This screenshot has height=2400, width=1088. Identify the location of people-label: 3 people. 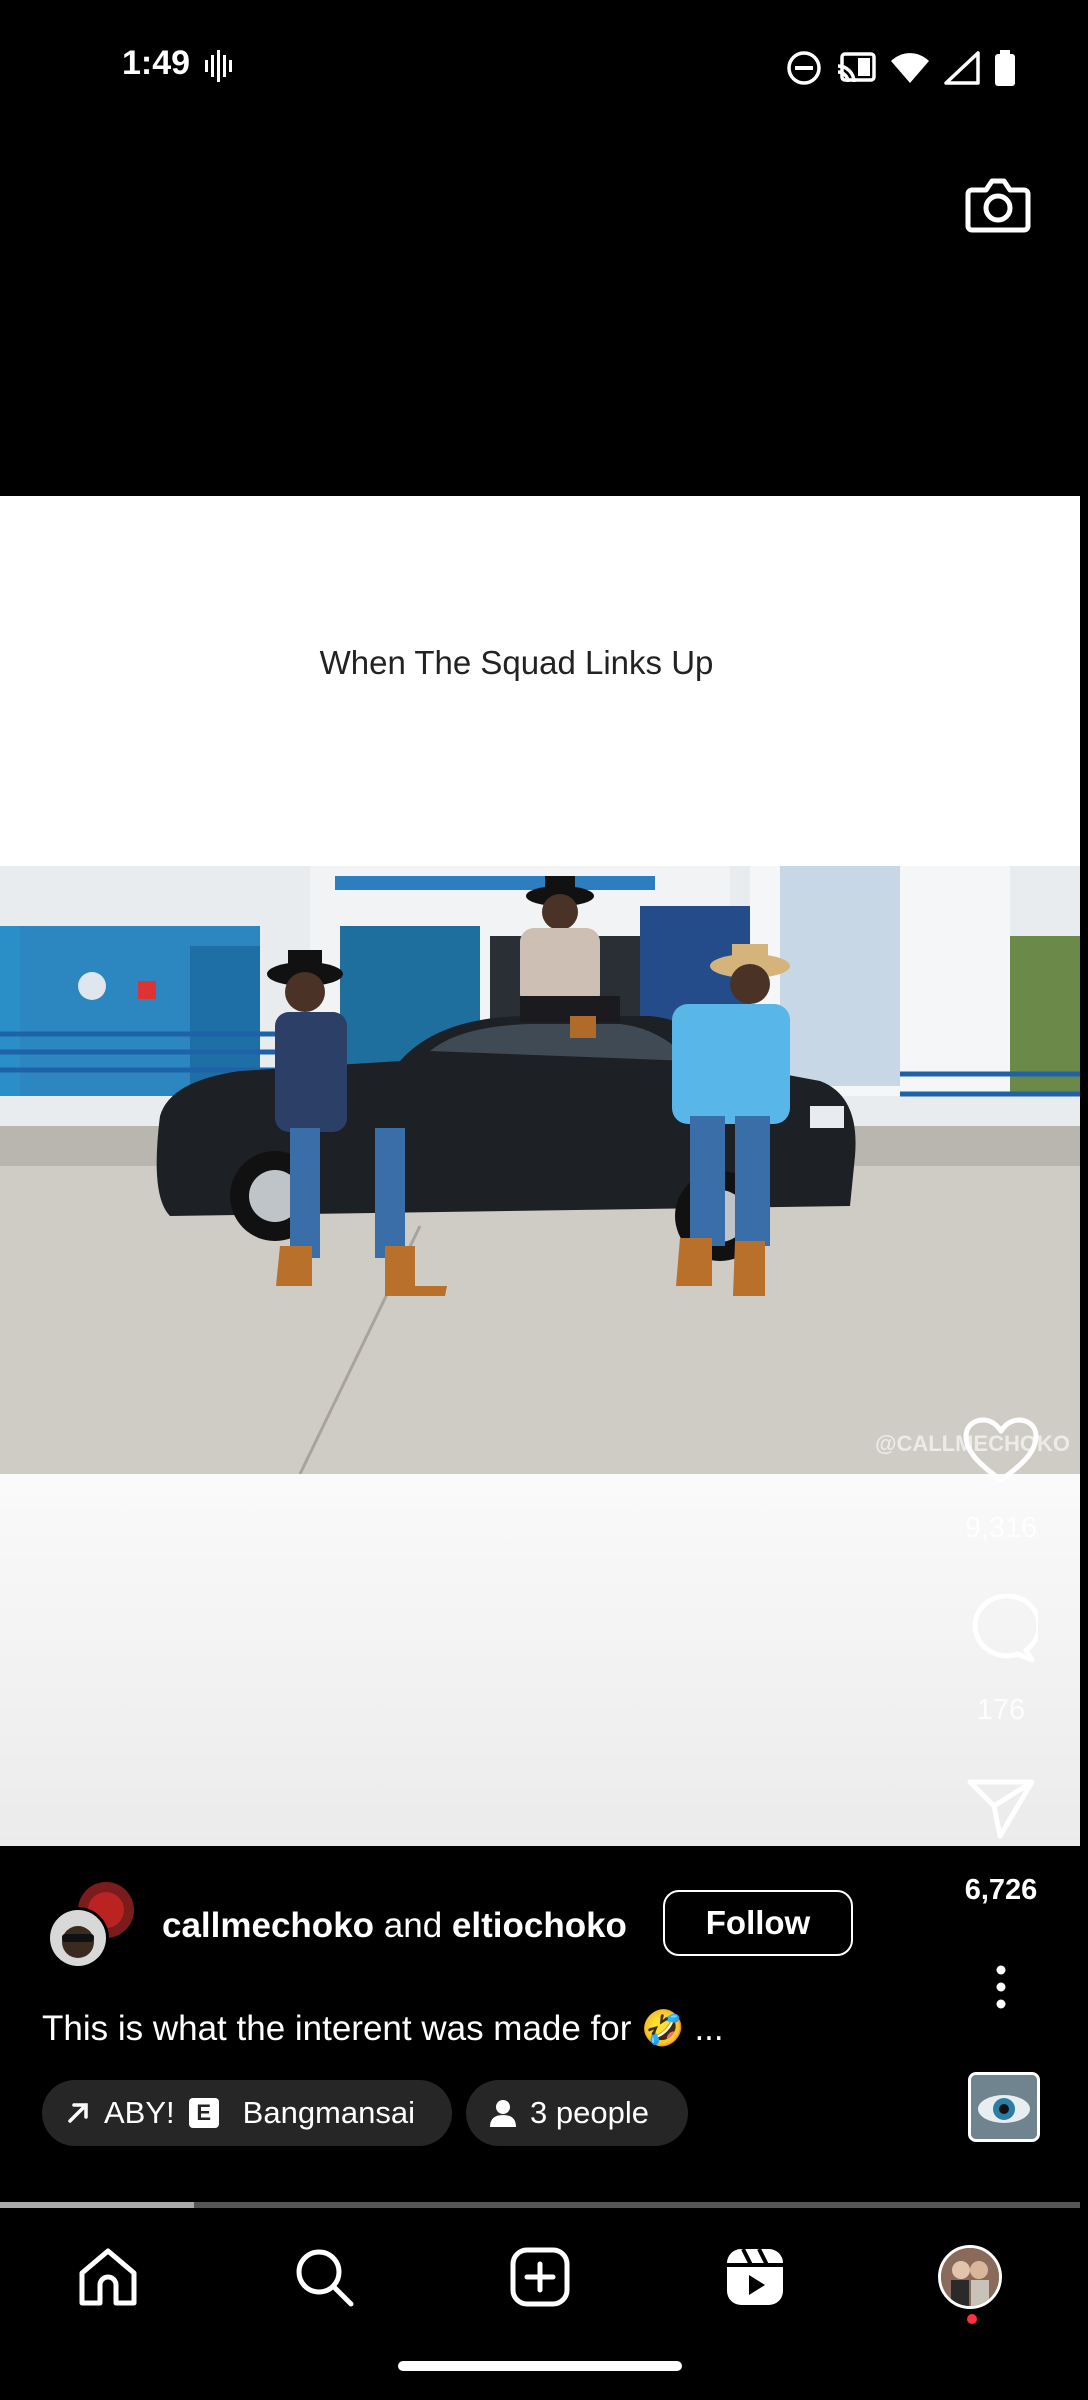
(589, 2112).